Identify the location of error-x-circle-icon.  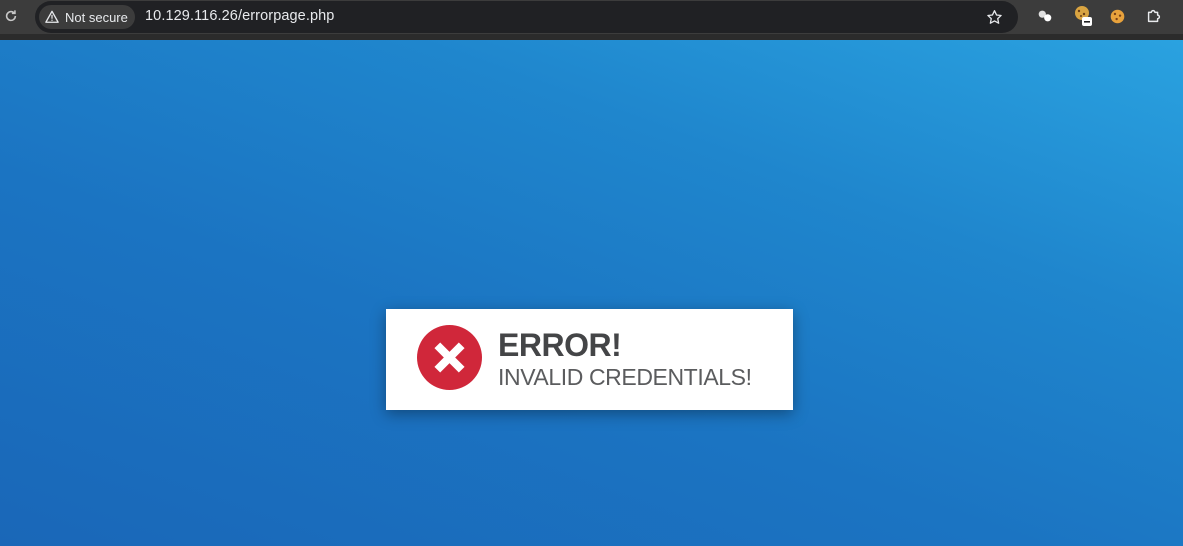
(449, 357).